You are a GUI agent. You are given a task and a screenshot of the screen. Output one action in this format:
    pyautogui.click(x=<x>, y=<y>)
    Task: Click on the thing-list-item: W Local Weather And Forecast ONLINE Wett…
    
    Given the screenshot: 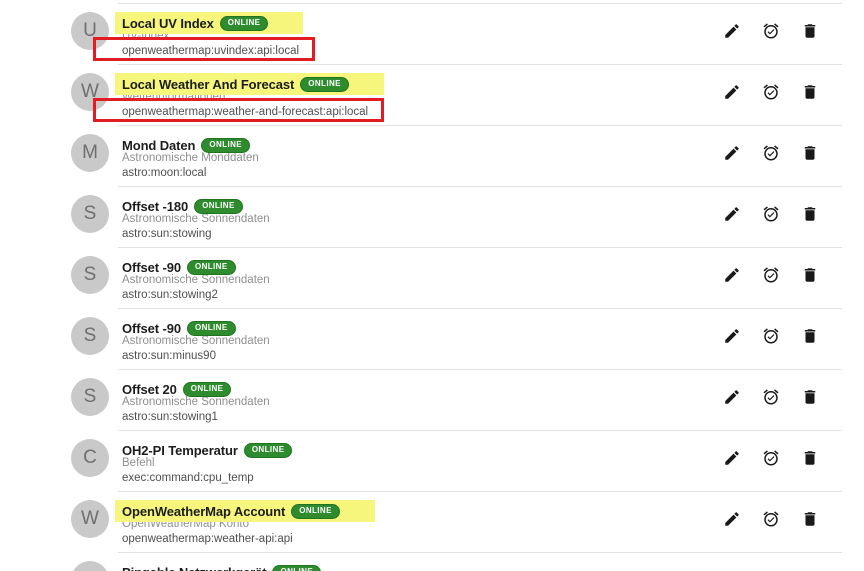 What is the action you would take?
    pyautogui.click(x=432, y=94)
    